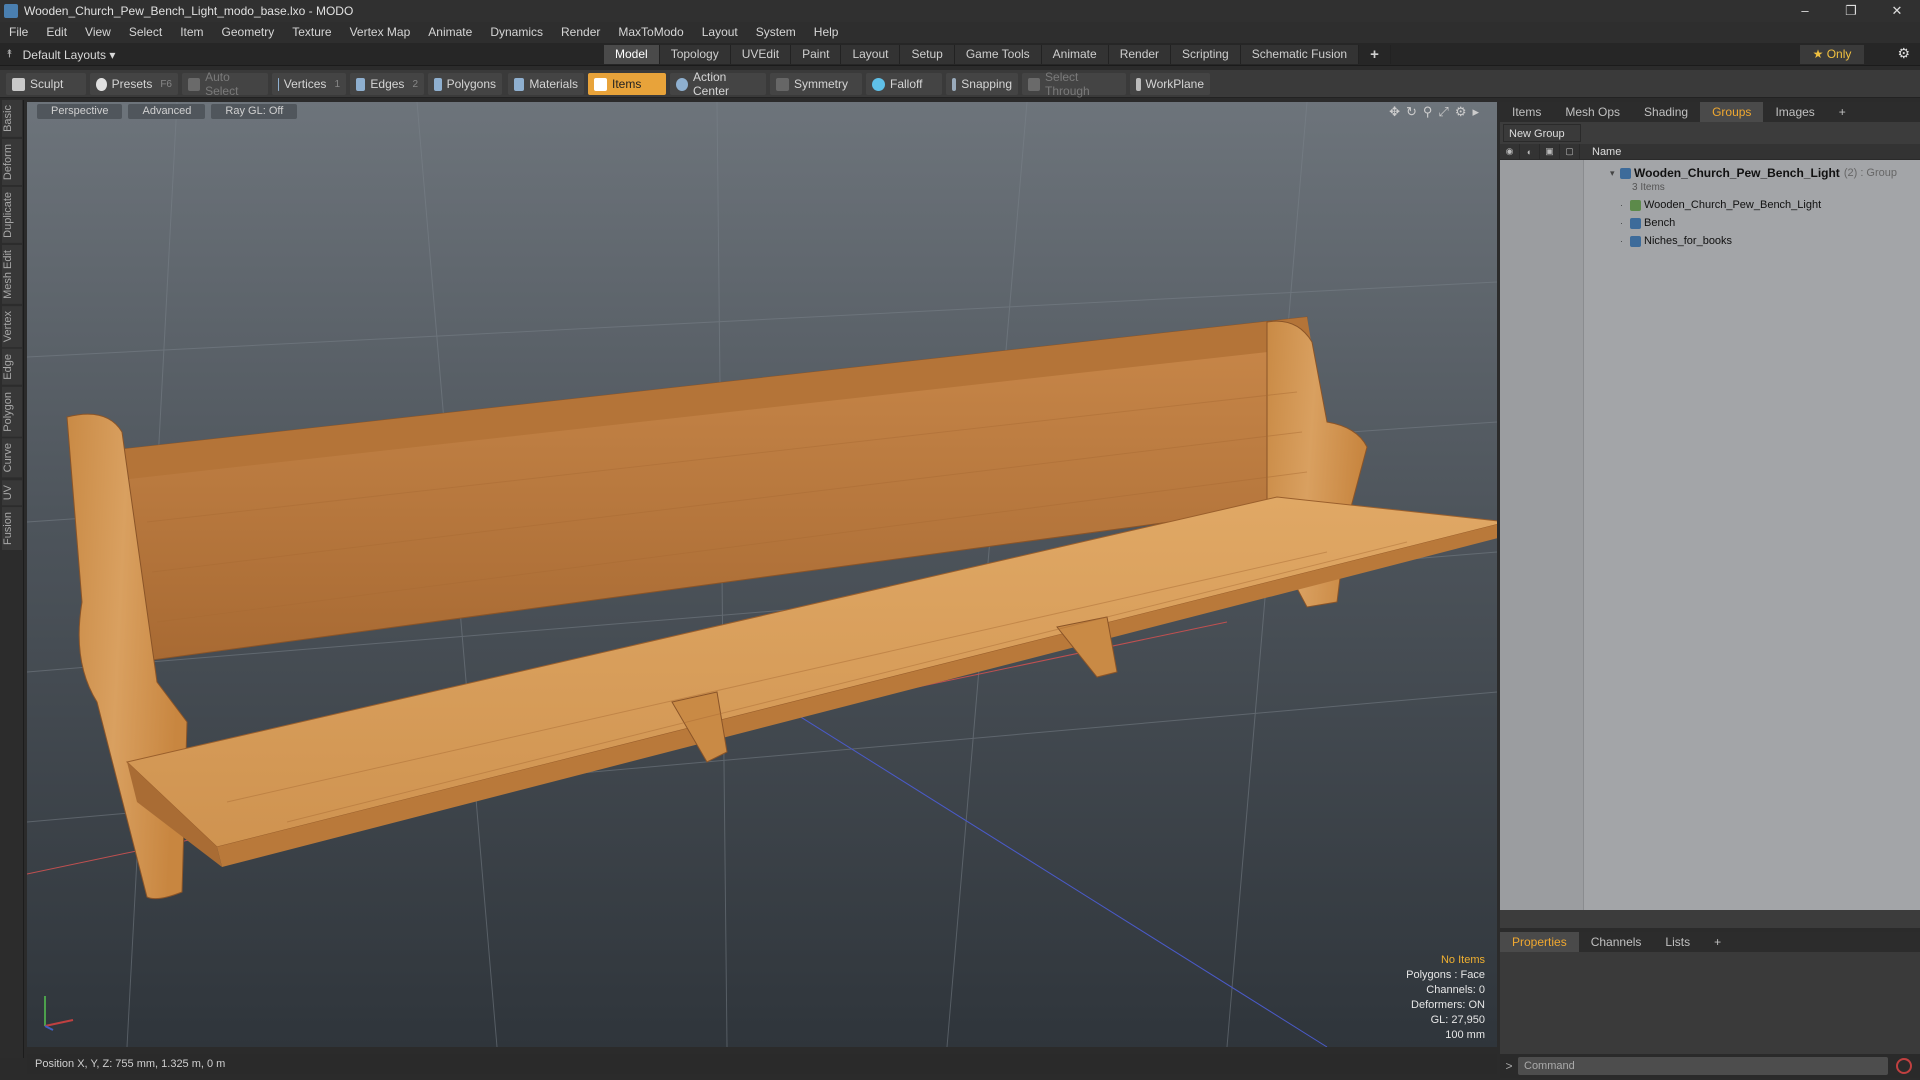 Image resolution: width=1920 pixels, height=1080 pixels. Describe the element at coordinates (225, 84) in the screenshot. I see `auto-select-button: Auto Select` at that location.